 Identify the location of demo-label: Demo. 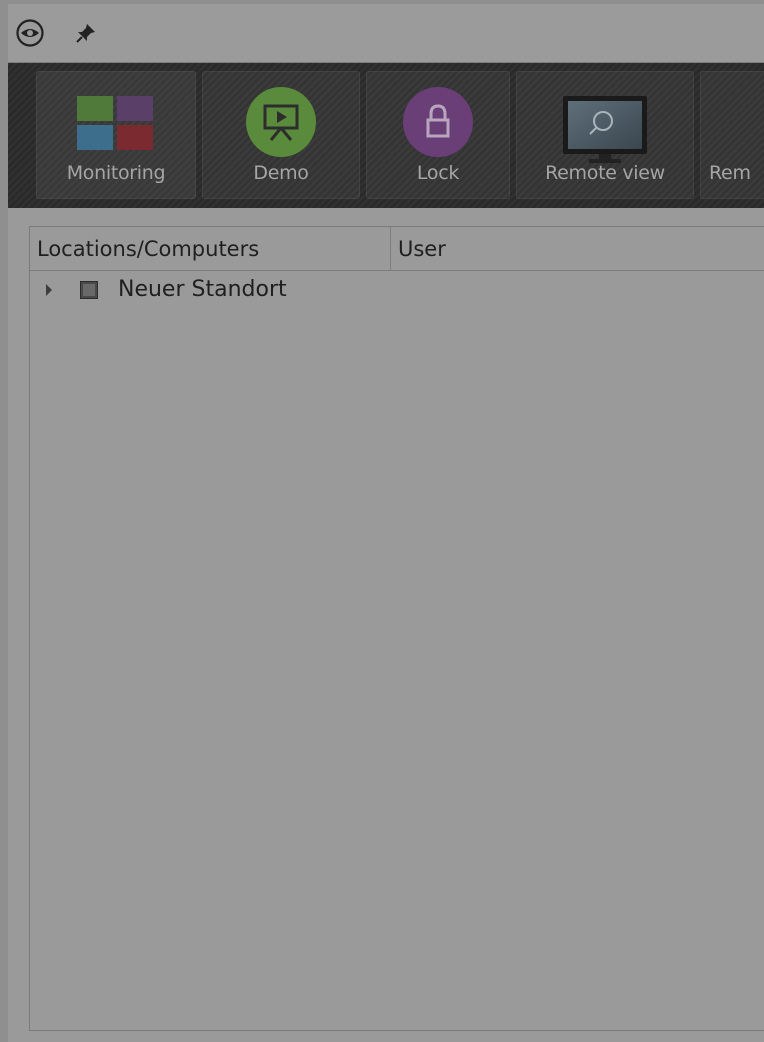
(281, 173).